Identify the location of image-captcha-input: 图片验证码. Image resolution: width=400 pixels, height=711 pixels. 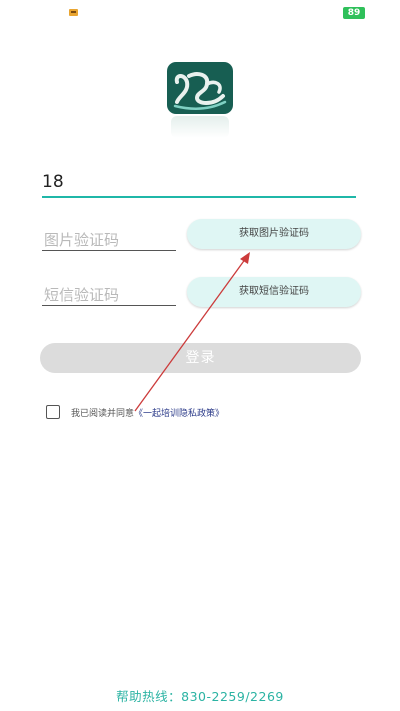
(109, 240).